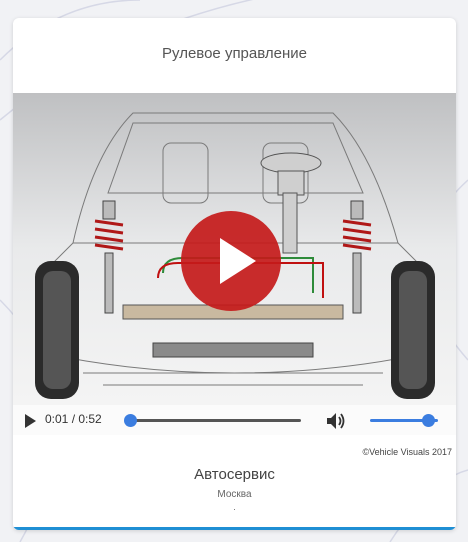 The width and height of the screenshot is (468, 542). Describe the element at coordinates (404, 420) in the screenshot. I see `volume-slider` at that location.